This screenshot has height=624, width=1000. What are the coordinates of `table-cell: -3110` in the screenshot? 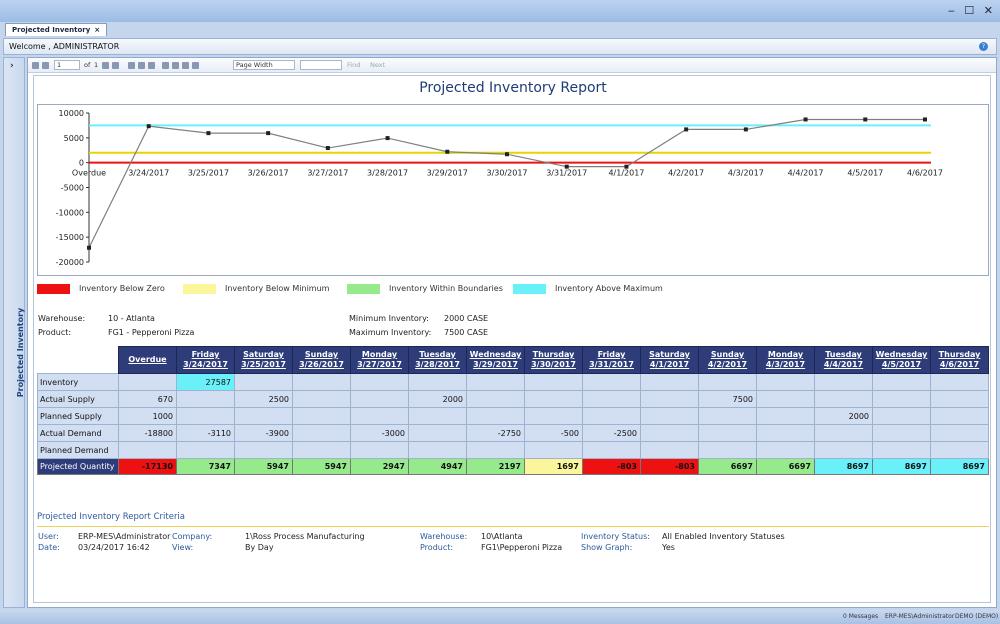 It's located at (205, 433).